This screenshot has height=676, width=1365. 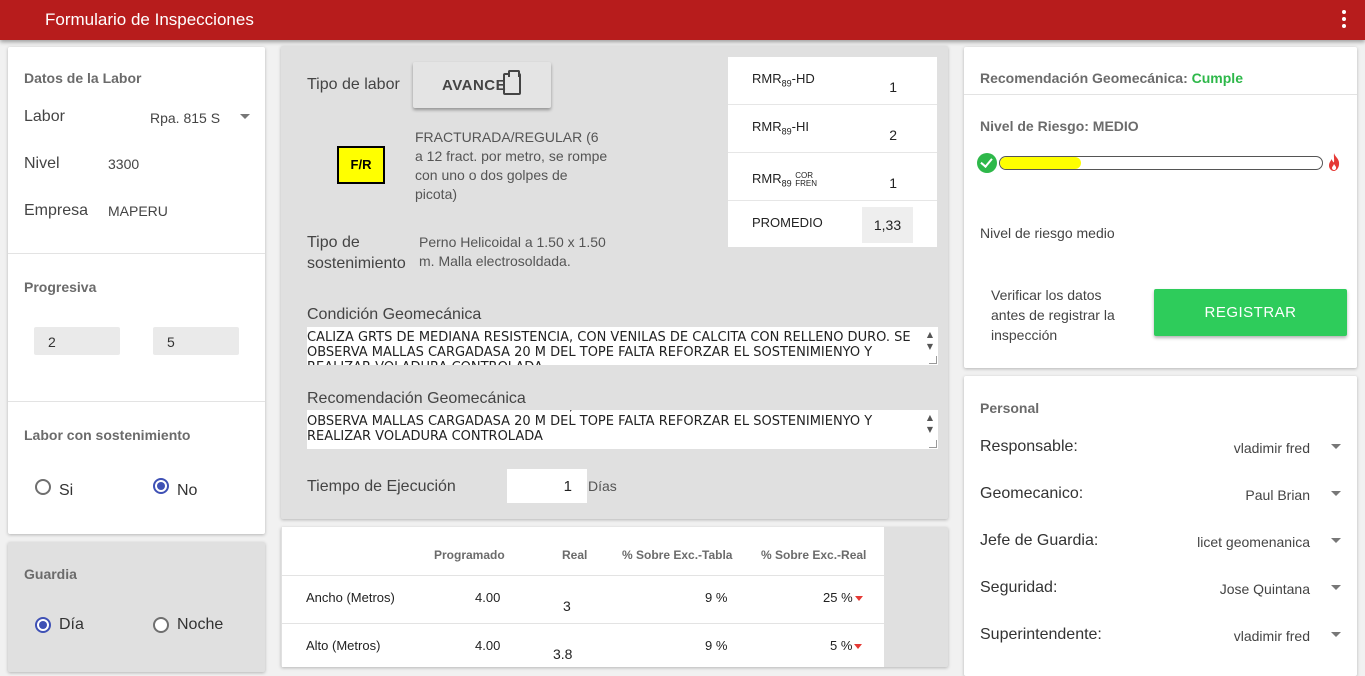 I want to click on rmr-hi-value: 2, so click(x=893, y=135).